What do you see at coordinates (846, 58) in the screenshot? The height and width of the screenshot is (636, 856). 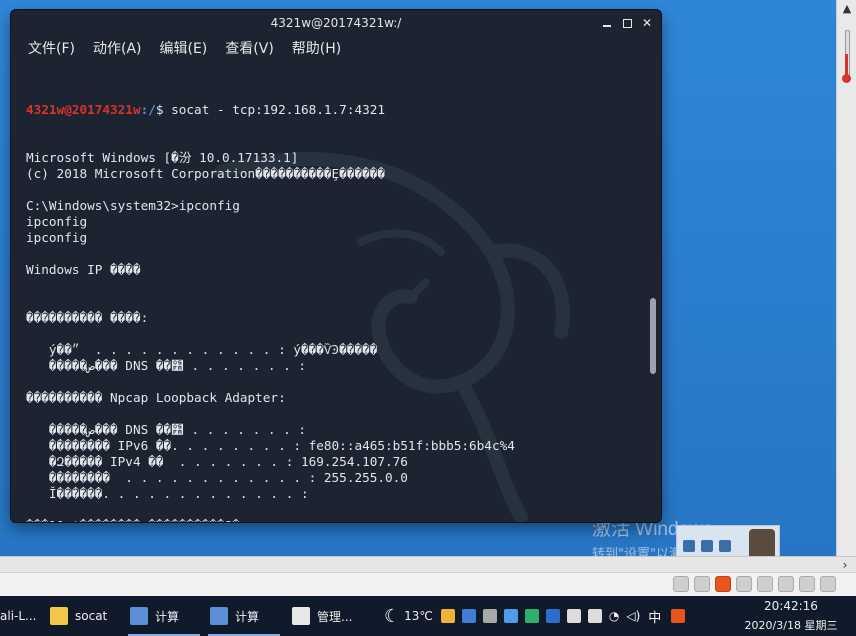 I see `thermometer-icon` at bounding box center [846, 58].